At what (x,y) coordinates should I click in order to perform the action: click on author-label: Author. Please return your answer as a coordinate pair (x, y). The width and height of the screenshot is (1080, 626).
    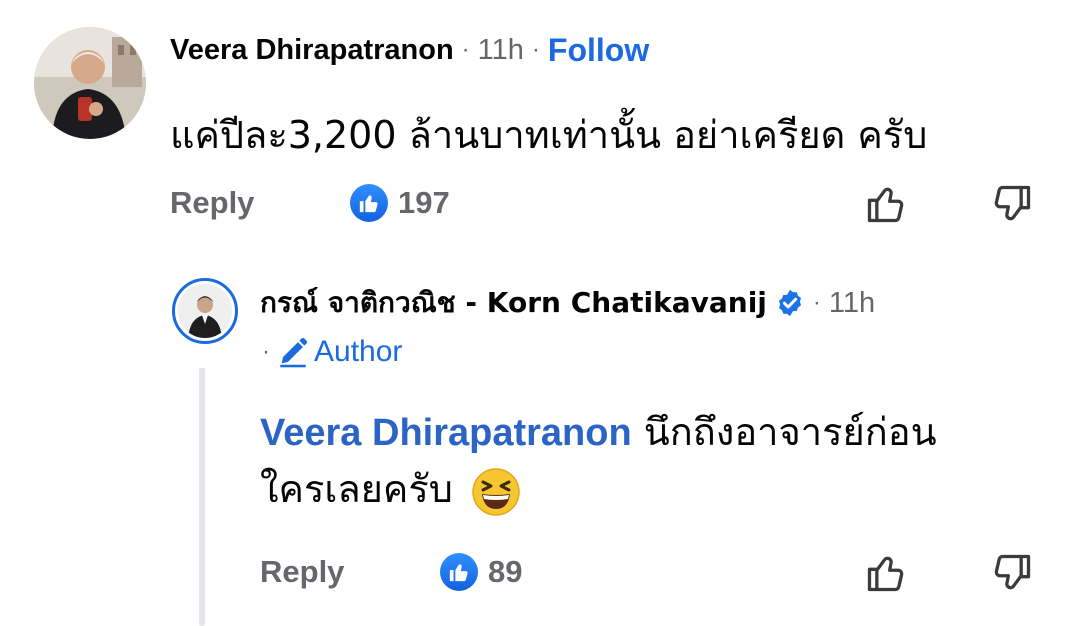
    Looking at the image, I should click on (358, 351).